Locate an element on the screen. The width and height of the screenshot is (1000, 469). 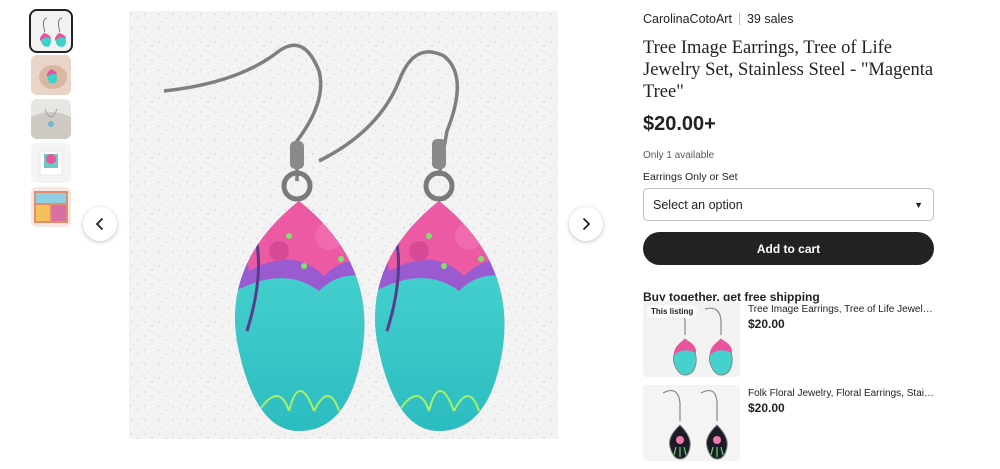
shop-line: CarolinaCotoArt 39 sales is located at coordinates (788, 19).